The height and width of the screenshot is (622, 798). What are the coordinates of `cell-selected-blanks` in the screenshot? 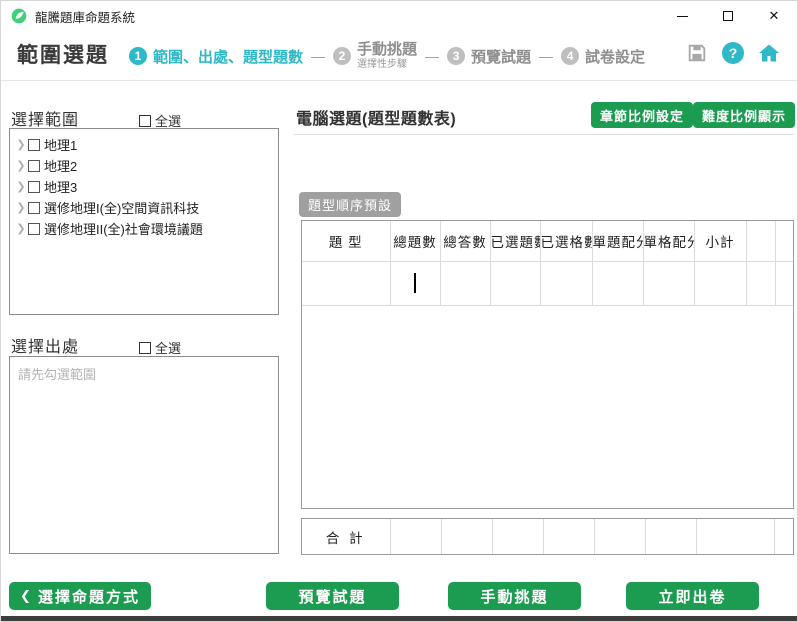 It's located at (566, 283).